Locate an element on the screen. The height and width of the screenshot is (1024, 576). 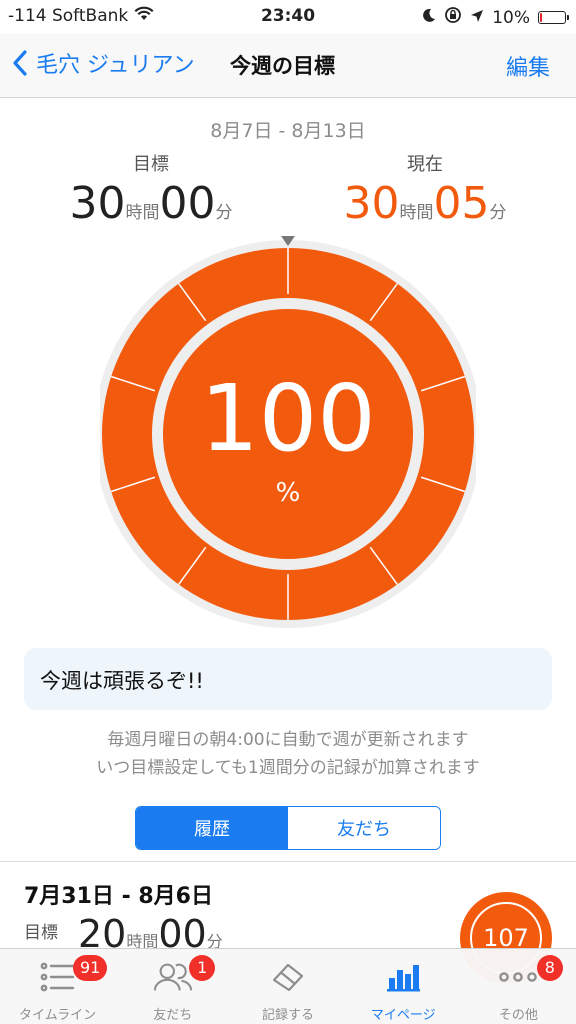
timeline-badge: 91 is located at coordinates (90, 968).